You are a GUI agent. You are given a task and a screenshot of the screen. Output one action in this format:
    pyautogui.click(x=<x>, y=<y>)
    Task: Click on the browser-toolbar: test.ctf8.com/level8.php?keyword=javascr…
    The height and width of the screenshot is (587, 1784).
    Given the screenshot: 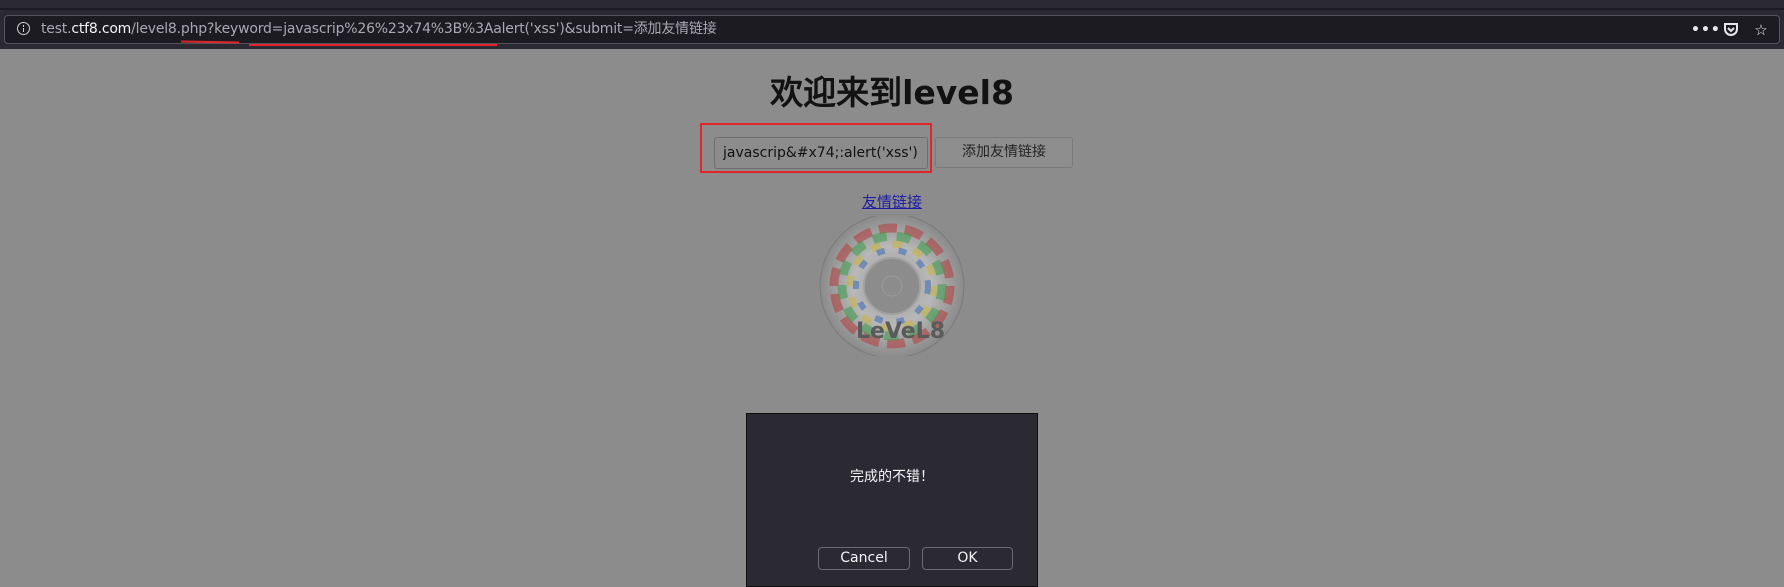 What is the action you would take?
    pyautogui.click(x=892, y=29)
    